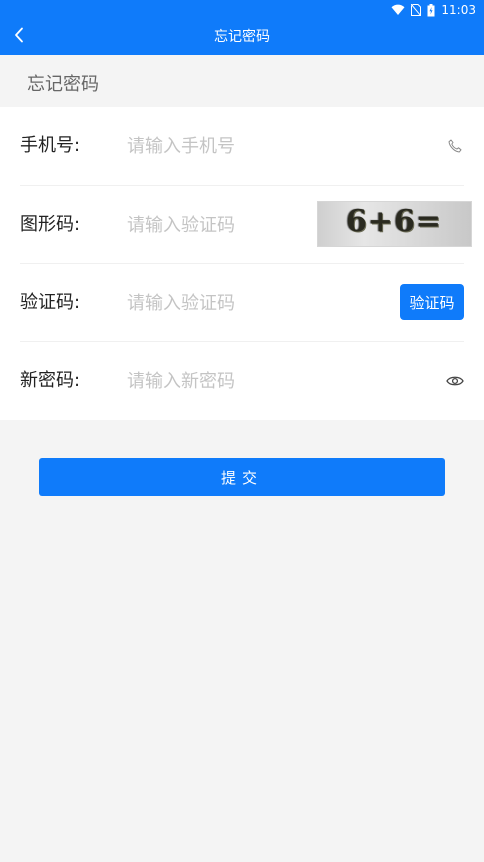  I want to click on chevron-left-icon, so click(19, 37).